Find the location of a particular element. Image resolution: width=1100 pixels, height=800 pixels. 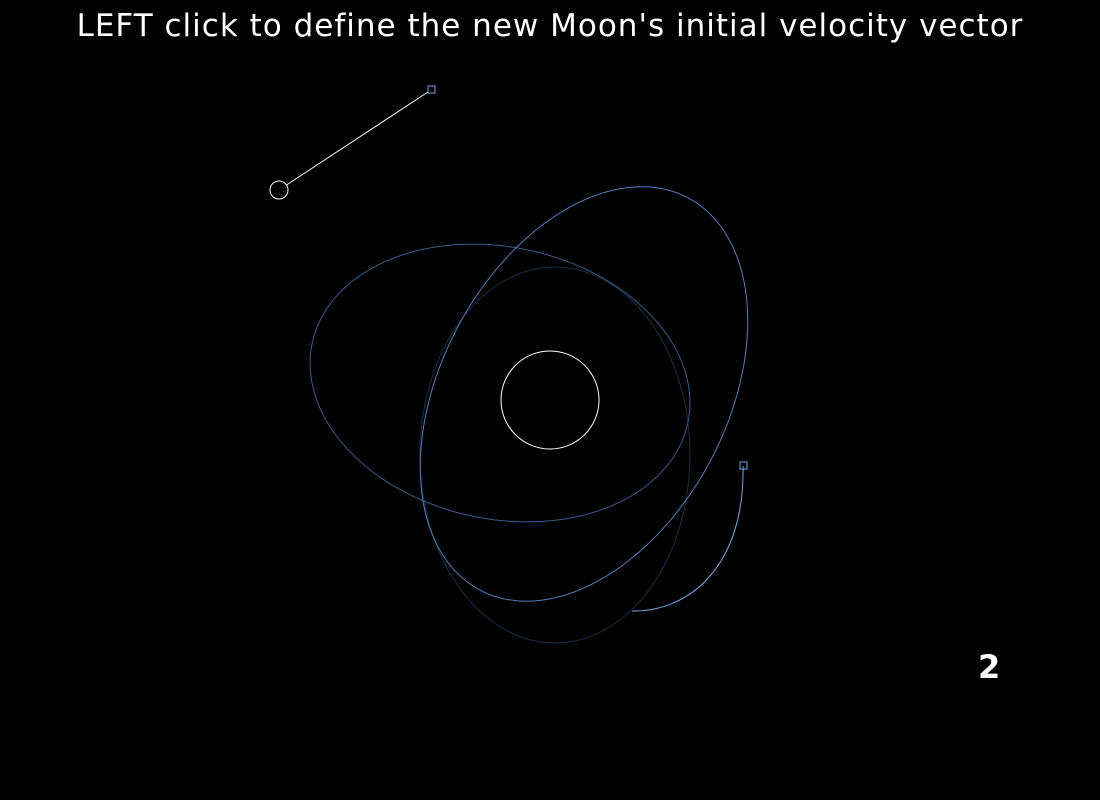

planet-icon is located at coordinates (550, 400).